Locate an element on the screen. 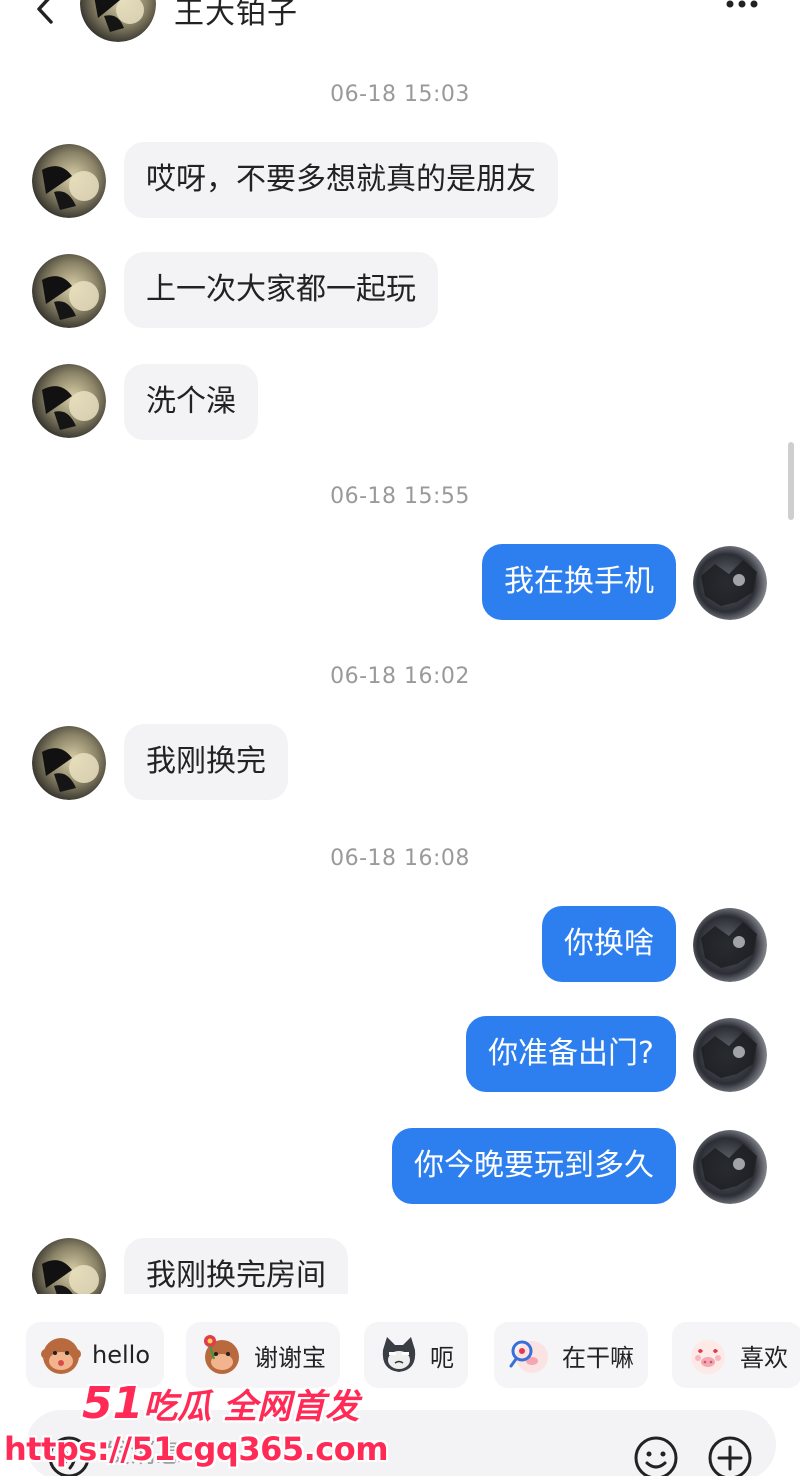 The height and width of the screenshot is (1476, 800). plus-icon is located at coordinates (730, 1455).